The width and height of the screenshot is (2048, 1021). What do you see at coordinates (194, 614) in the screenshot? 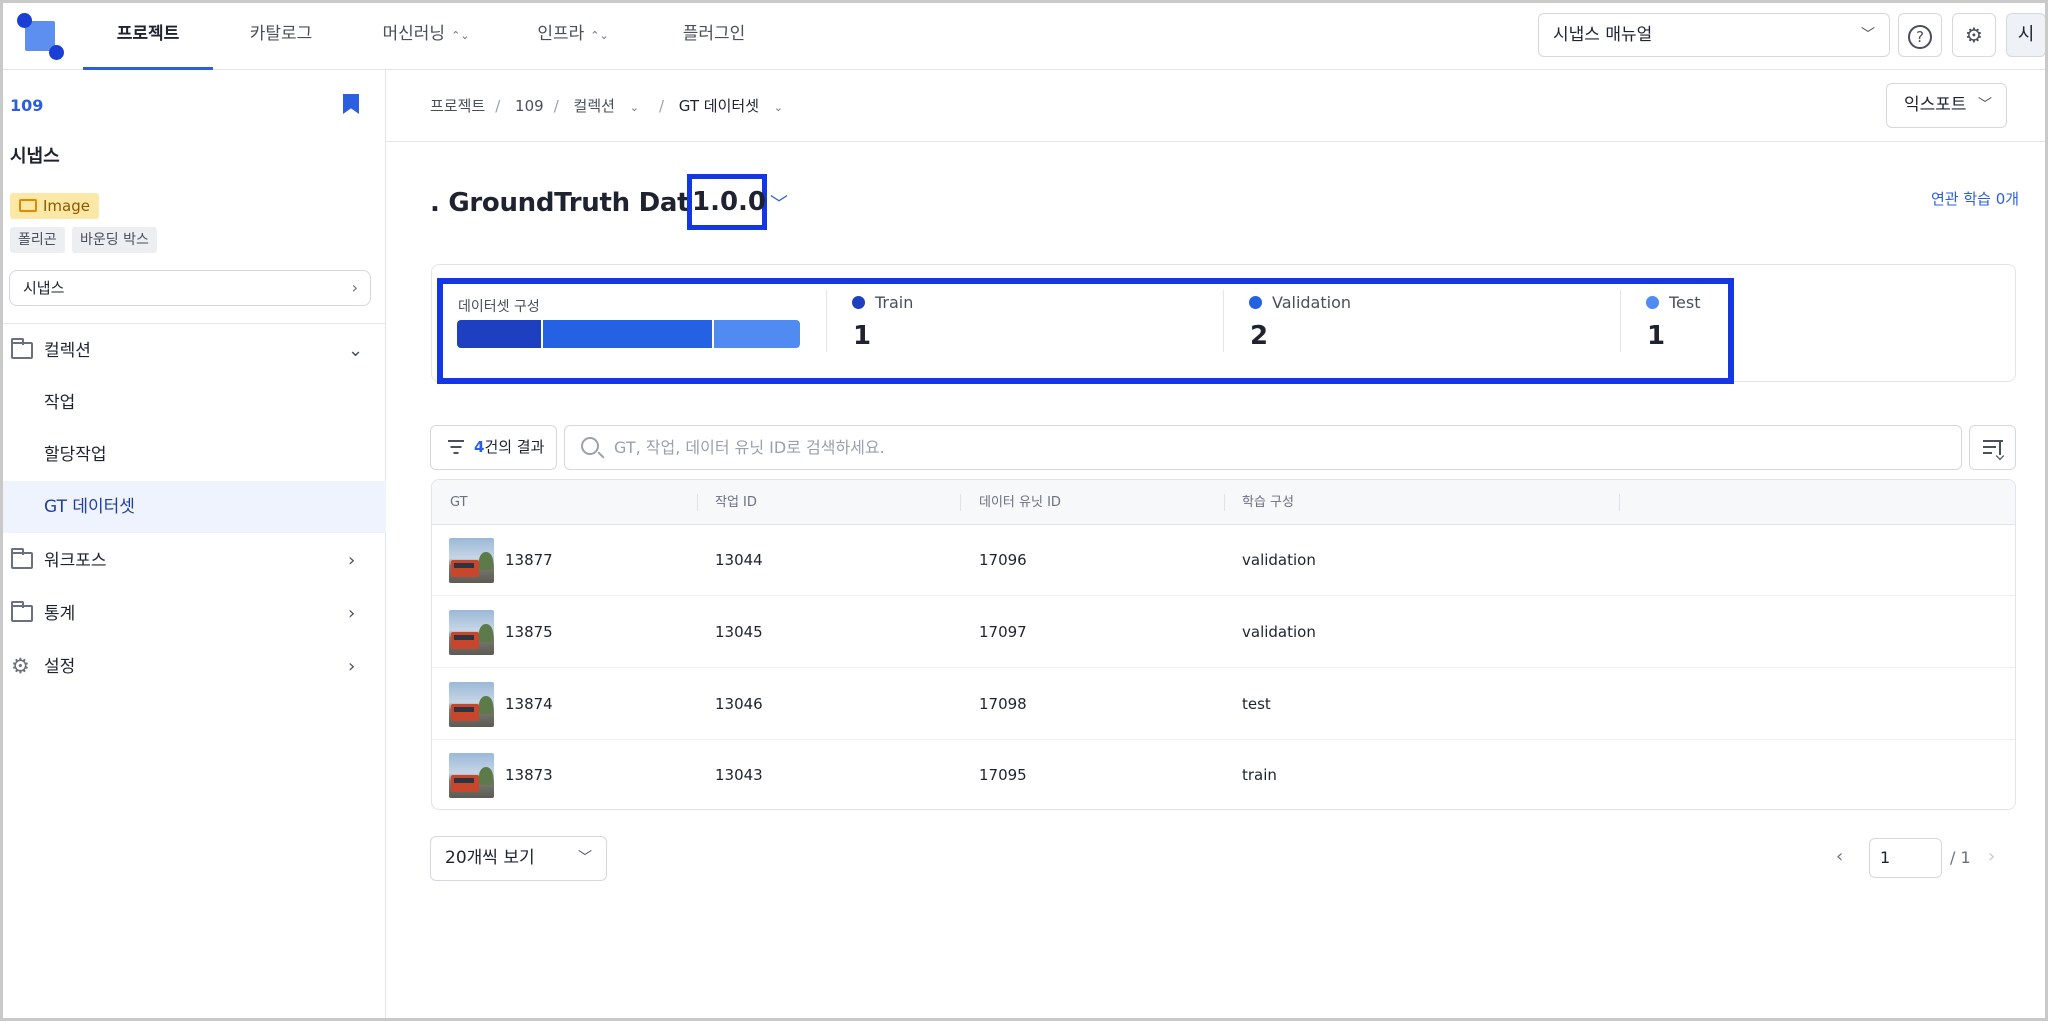
I see `sidebar-item-stats: 통계 ›` at bounding box center [194, 614].